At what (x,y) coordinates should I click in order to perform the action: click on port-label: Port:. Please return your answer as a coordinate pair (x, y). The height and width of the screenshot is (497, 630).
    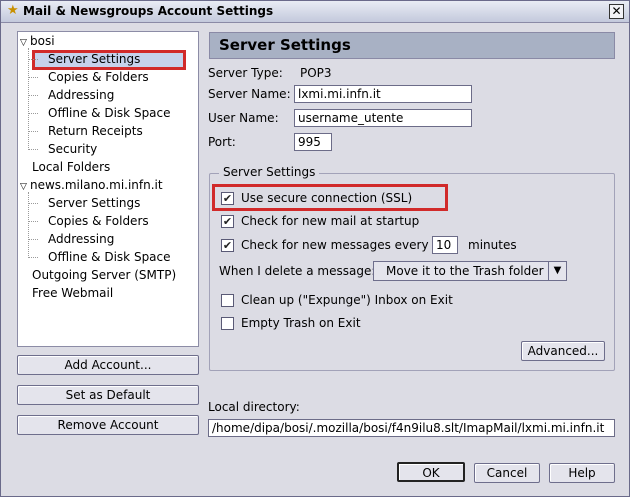
    Looking at the image, I should click on (222, 142).